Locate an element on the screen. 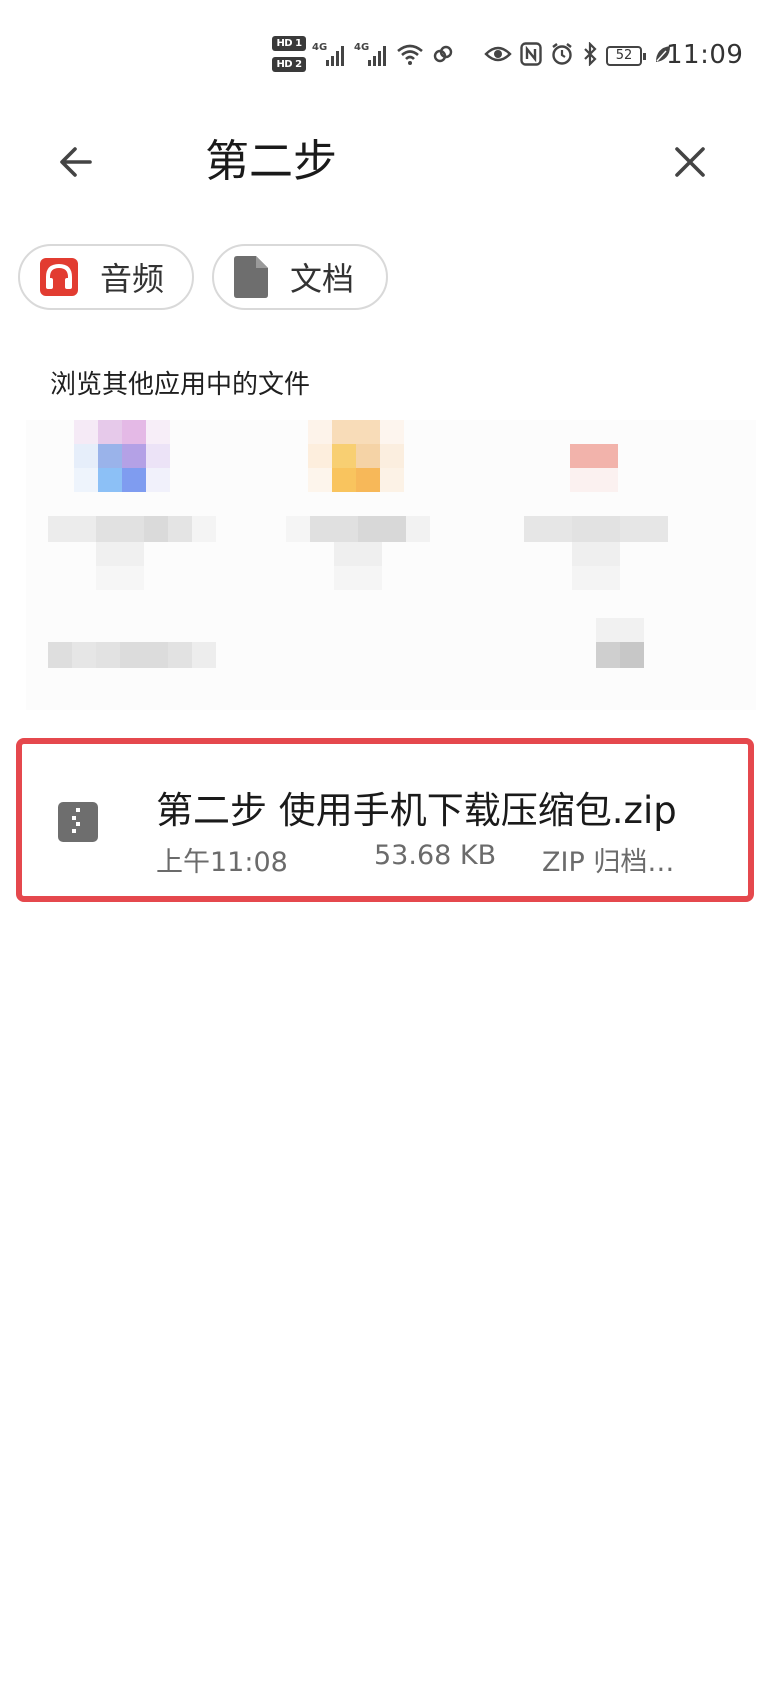 This screenshot has width=768, height=1690. filter-chip-label: 文档 is located at coordinates (322, 279).